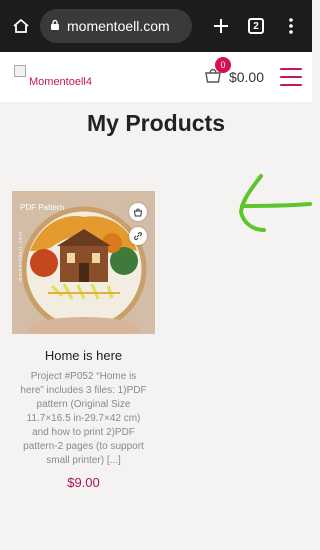 Image resolution: width=320 pixels, height=550 pixels. What do you see at coordinates (222, 64) in the screenshot?
I see `cart-count-badge: 0` at bounding box center [222, 64].